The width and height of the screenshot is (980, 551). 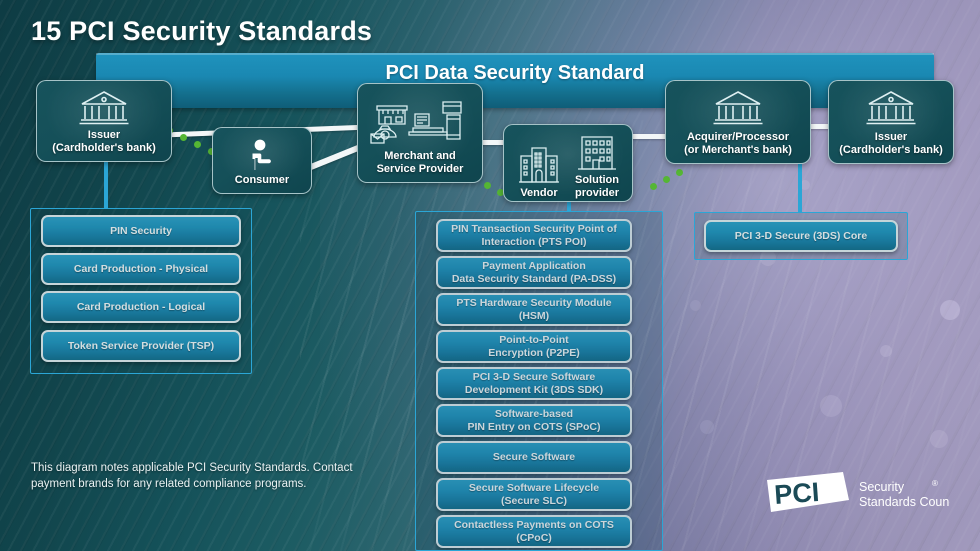 I want to click on entity-merchant-service-provider: Merchant and Service Provider, so click(x=420, y=133).